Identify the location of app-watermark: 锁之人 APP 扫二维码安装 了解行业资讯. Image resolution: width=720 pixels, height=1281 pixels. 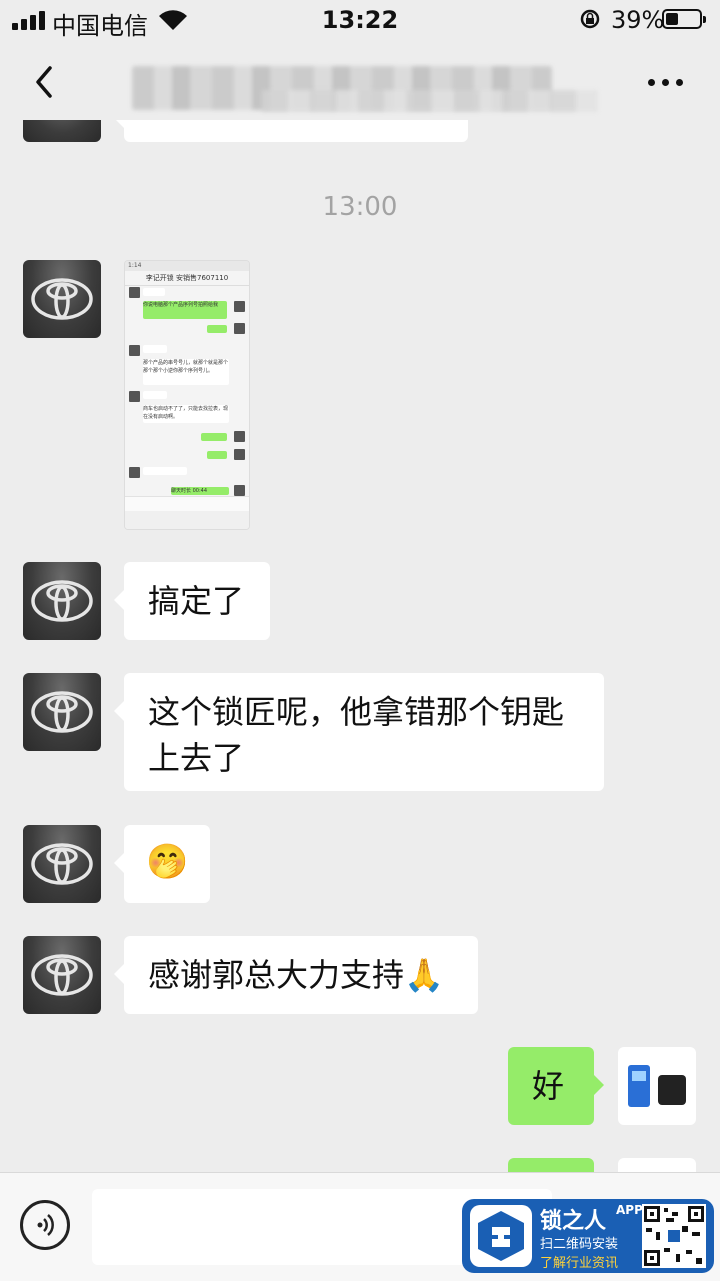
(588, 1236).